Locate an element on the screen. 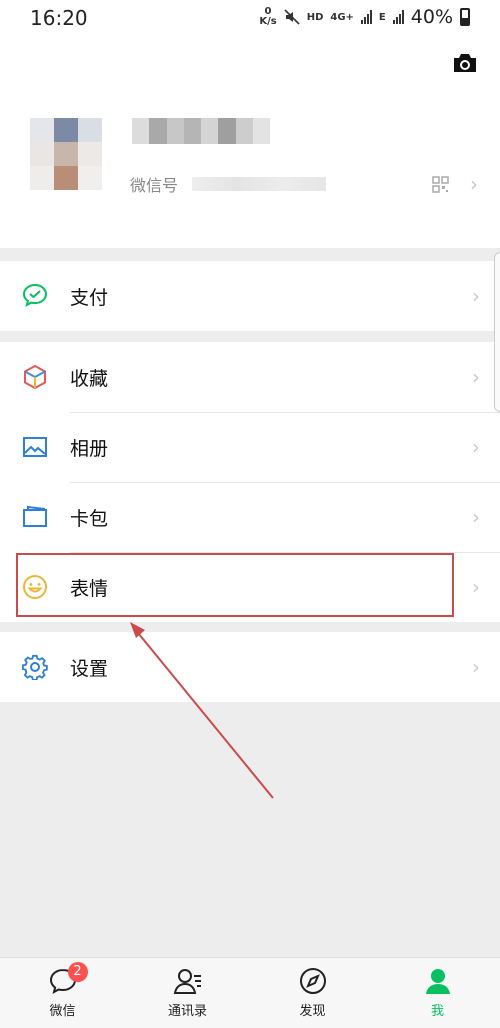 This screenshot has height=1028, width=500. highlight-box is located at coordinates (235, 585).